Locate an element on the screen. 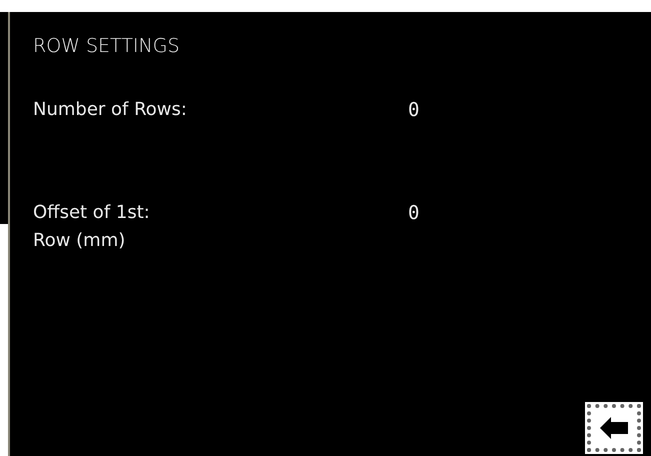 Image resolution: width=651 pixels, height=456 pixels. back-button is located at coordinates (614, 428).